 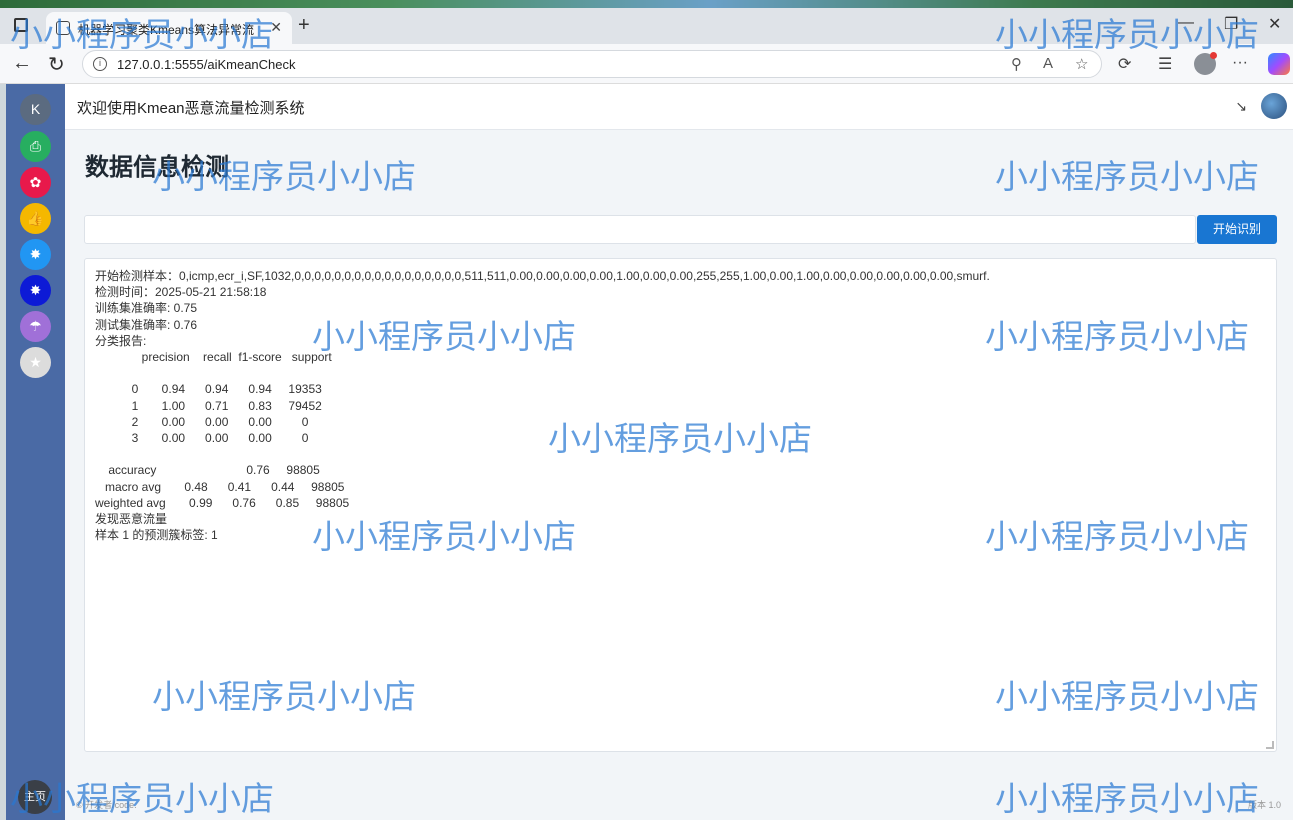 I want to click on browser-tab-bar: 机器学习聚类Kmeans算法异常流 ✕ + — ❐ ✕, so click(x=646, y=26).